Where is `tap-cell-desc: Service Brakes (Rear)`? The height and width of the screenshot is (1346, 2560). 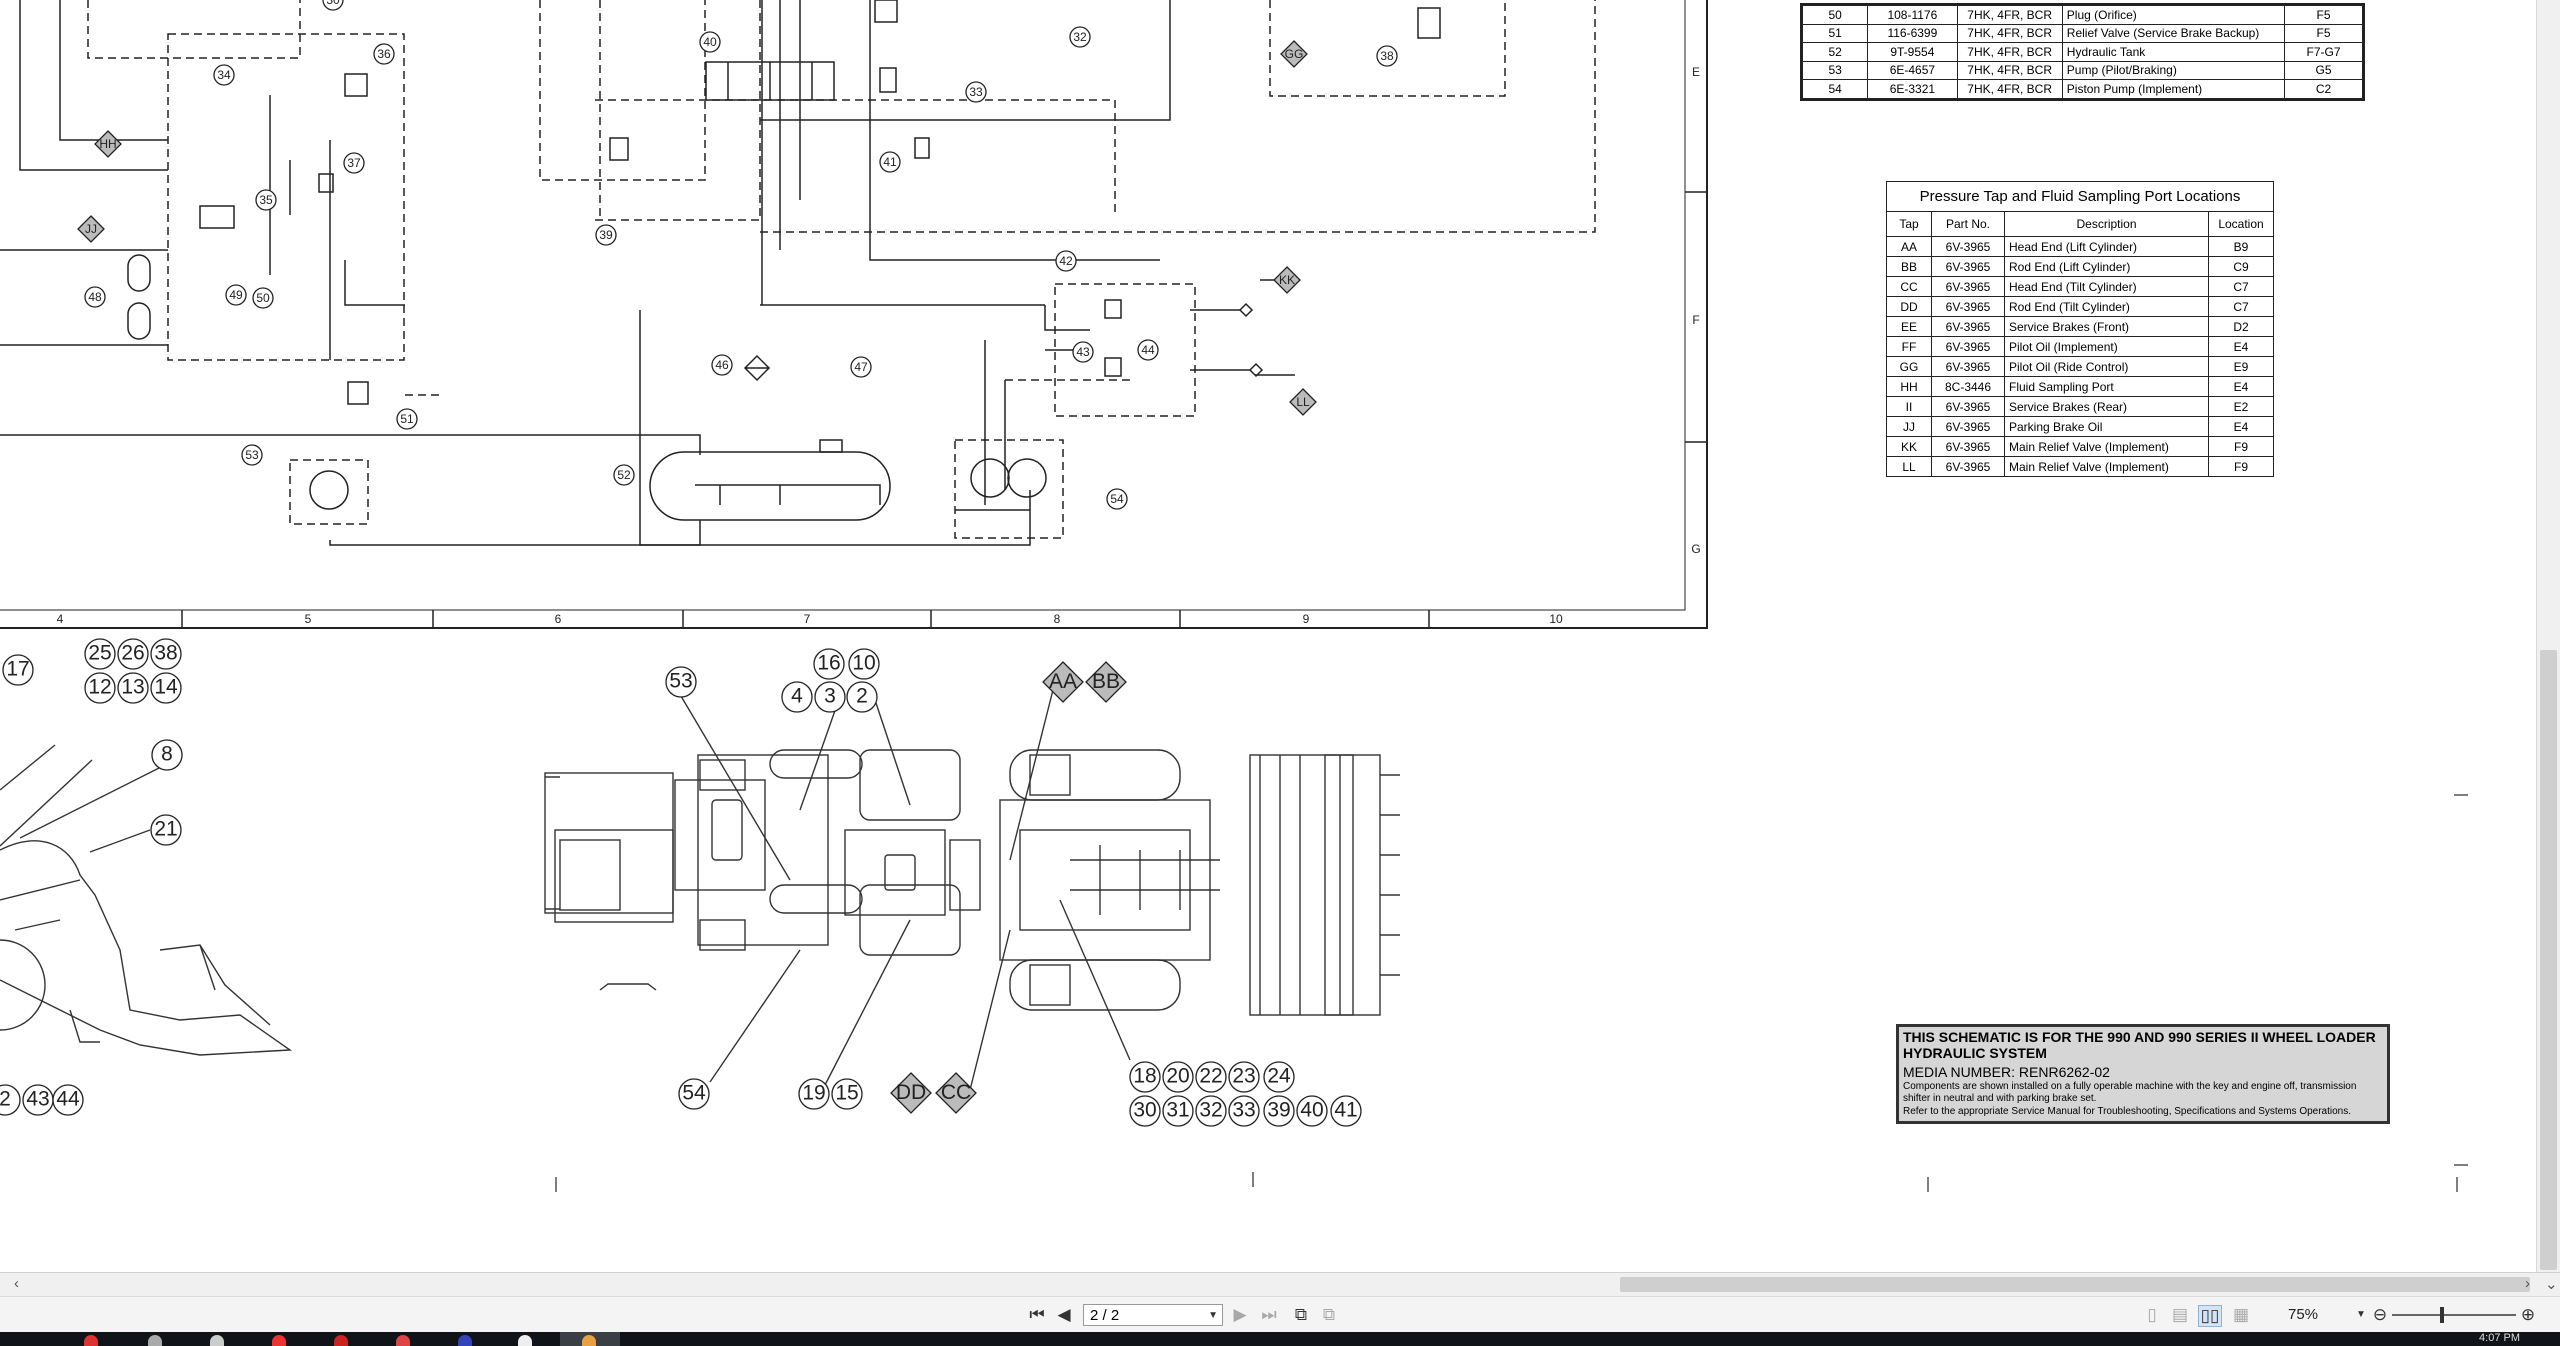
tap-cell-desc: Service Brakes (Rear) is located at coordinates (2106, 406).